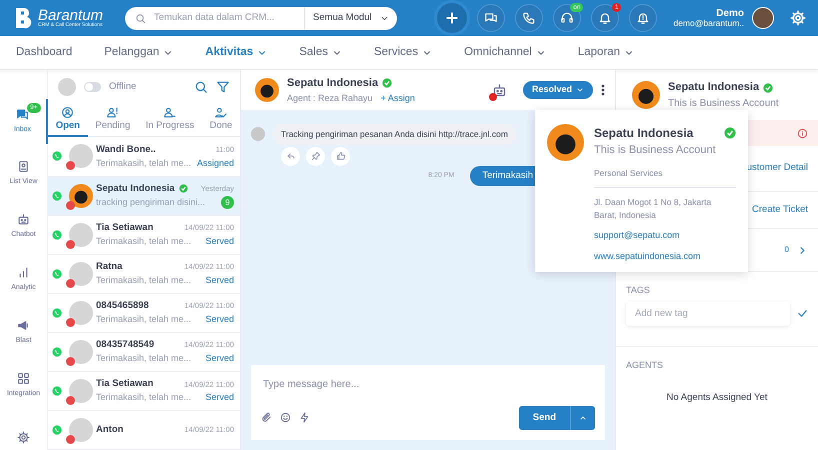  What do you see at coordinates (109, 267) in the screenshot?
I see `contact-name: Ratna` at bounding box center [109, 267].